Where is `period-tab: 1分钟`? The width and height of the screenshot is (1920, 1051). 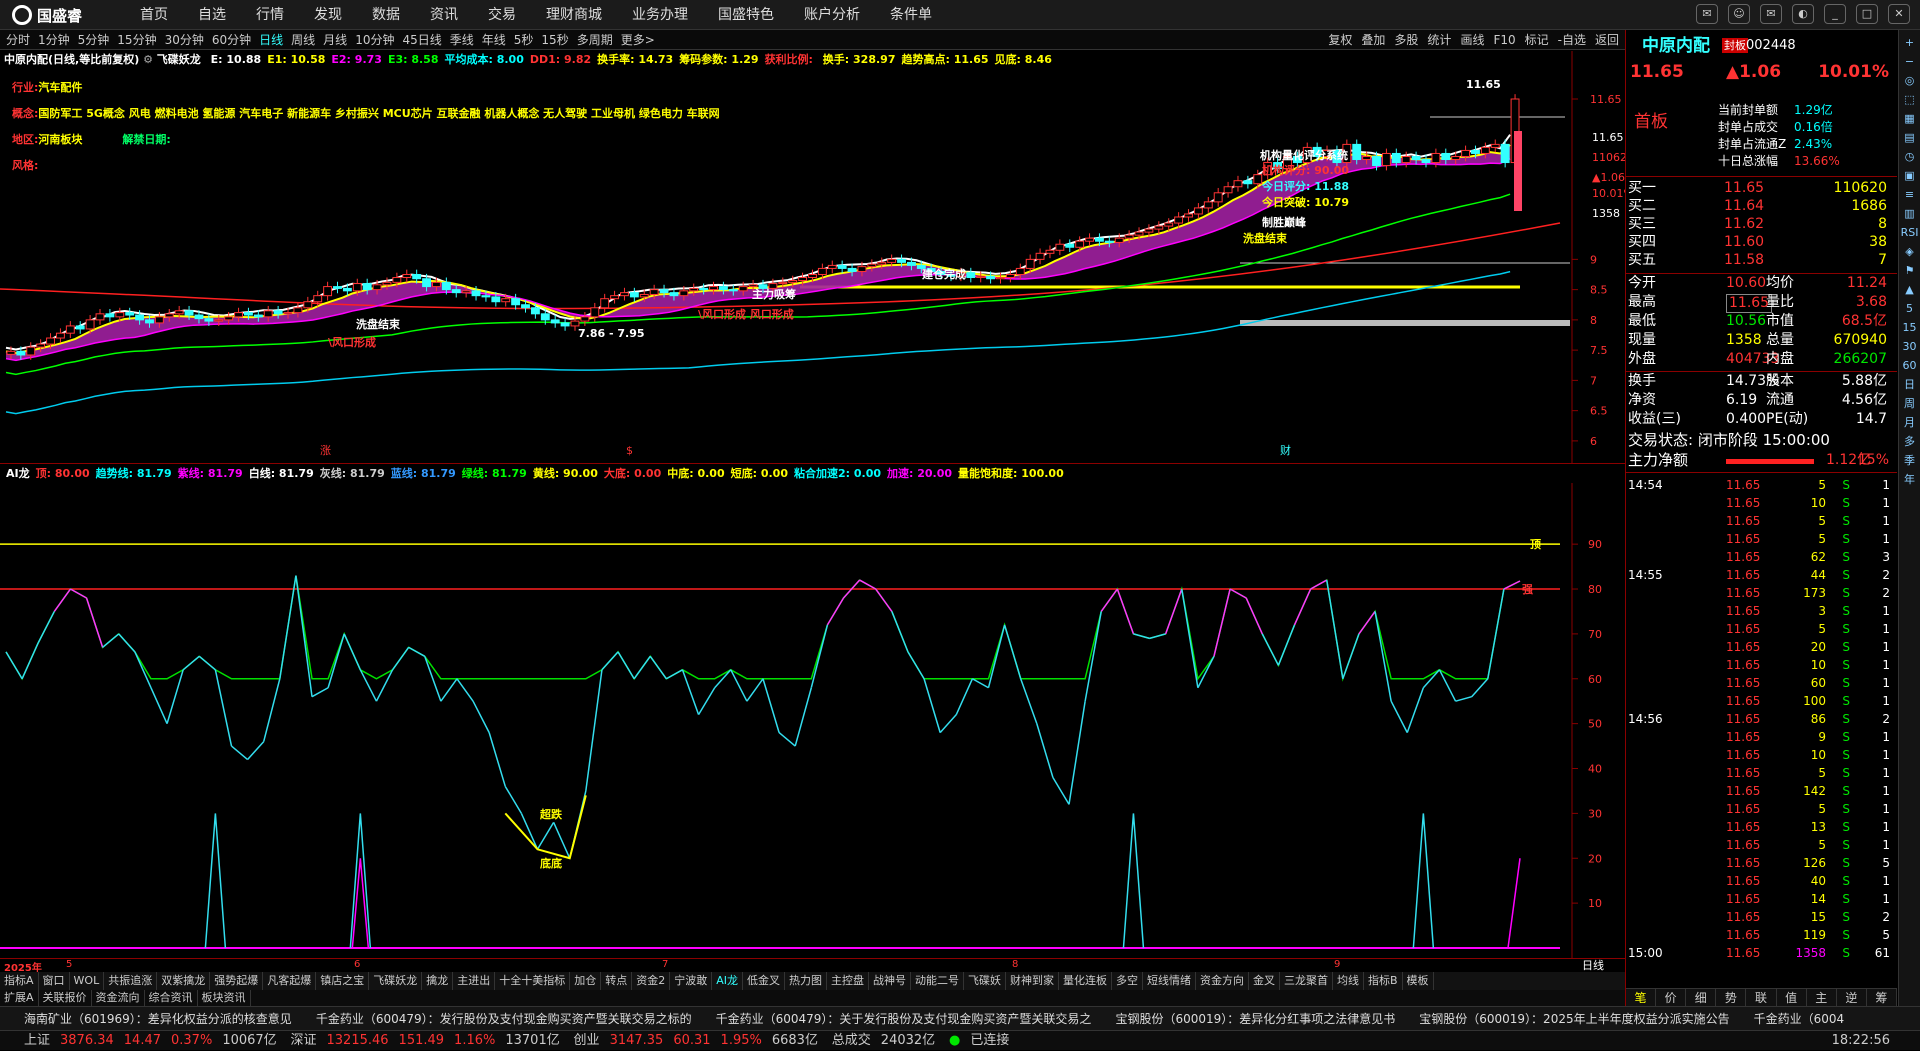 period-tab: 1分钟 is located at coordinates (54, 40).